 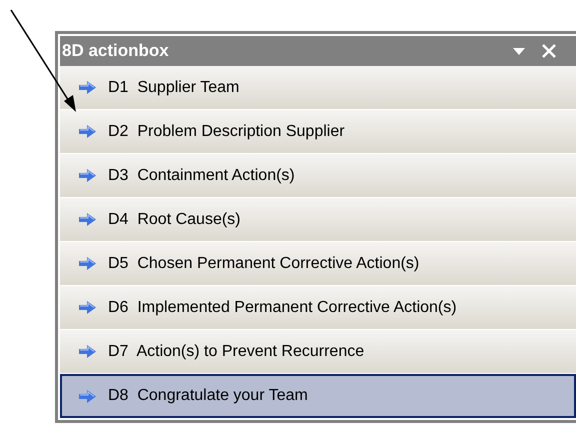 What do you see at coordinates (318, 176) in the screenshot?
I see `list-item: D3 Containment Action(s)` at bounding box center [318, 176].